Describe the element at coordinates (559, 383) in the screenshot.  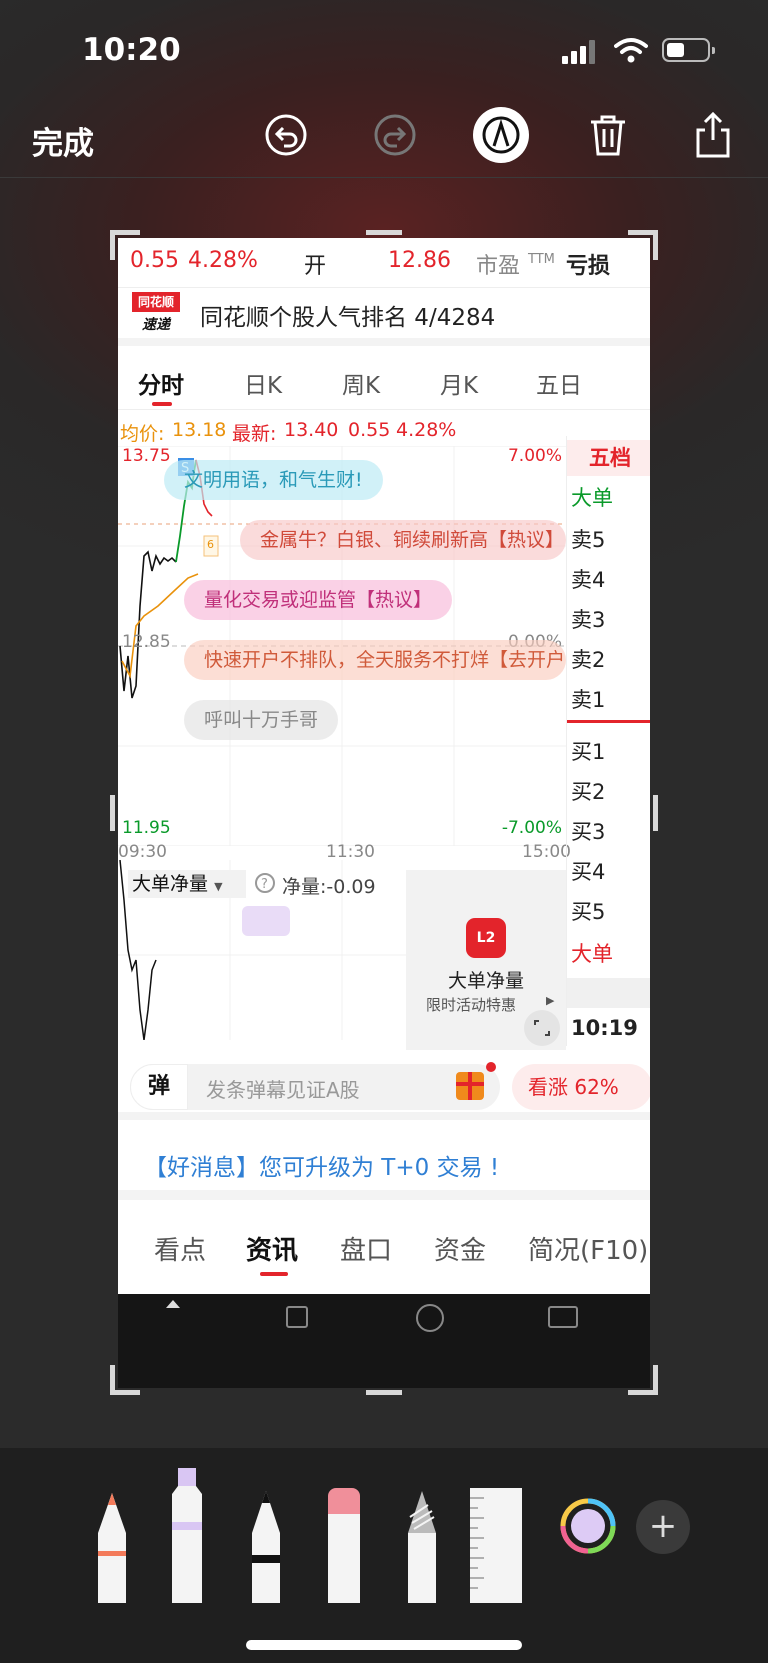
I see `tab-five-day: 五日` at that location.